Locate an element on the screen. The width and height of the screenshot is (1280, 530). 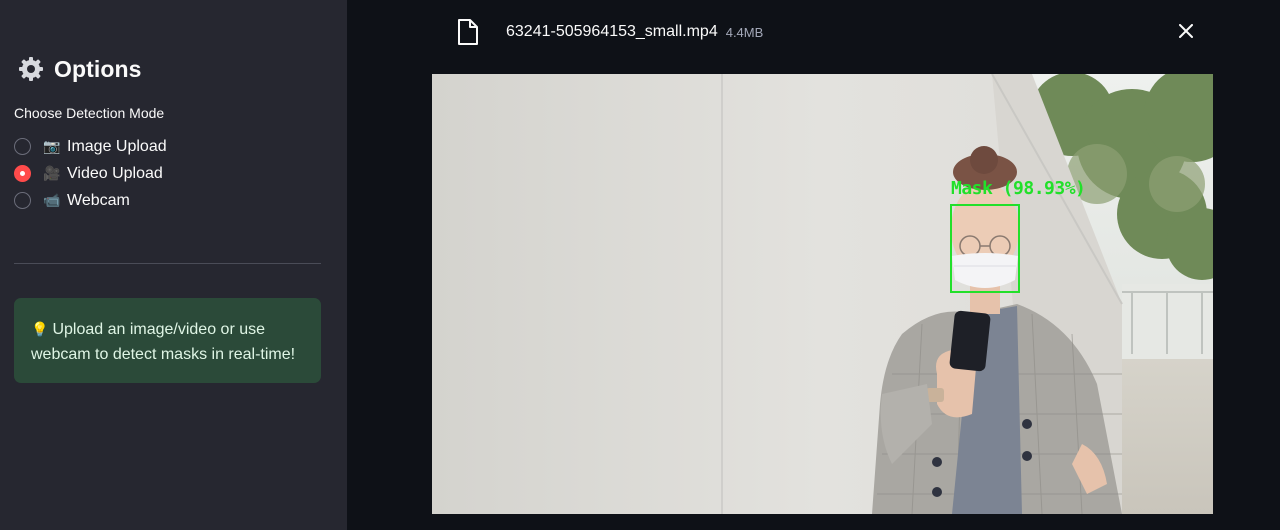
sidebar-header: Options is located at coordinates (80, 69).